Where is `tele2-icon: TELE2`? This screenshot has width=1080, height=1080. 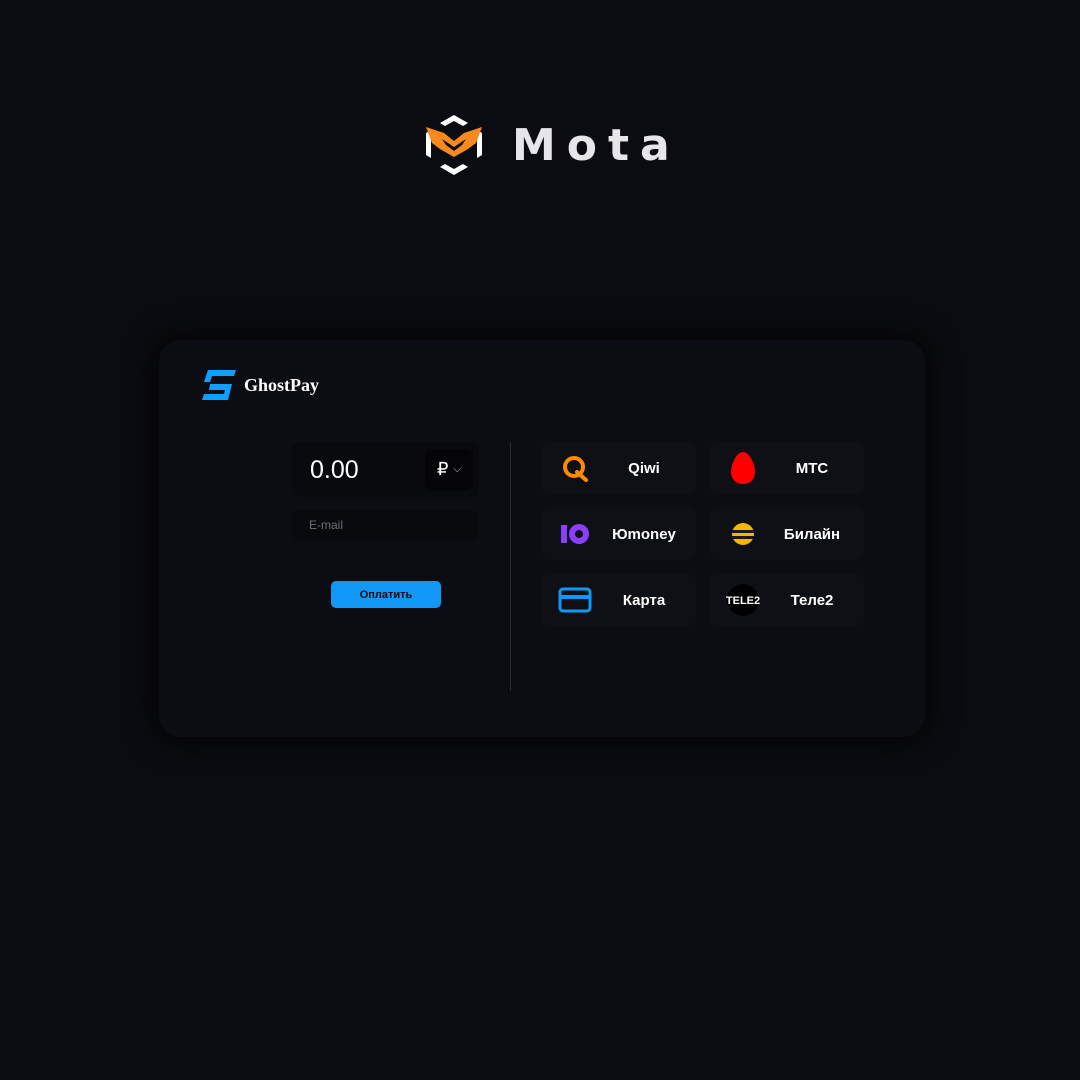 tele2-icon: TELE2 is located at coordinates (743, 600).